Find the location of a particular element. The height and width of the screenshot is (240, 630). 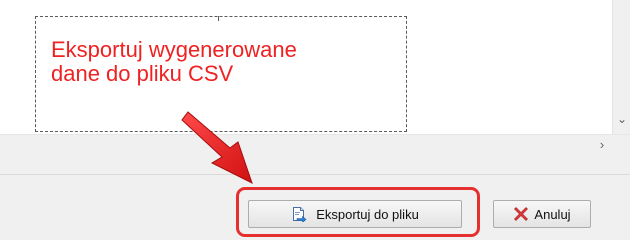

vertical-scrollbar: ⌄ is located at coordinates (621, 67).